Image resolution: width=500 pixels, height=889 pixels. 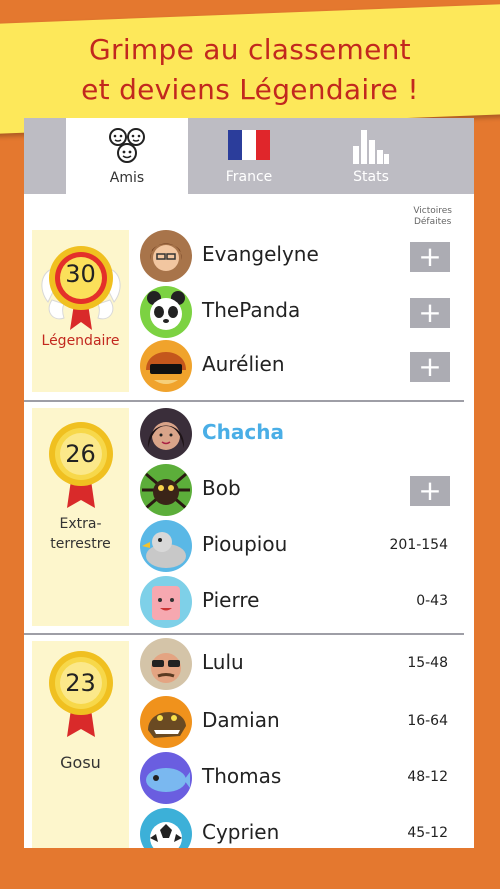 I want to click on friends-icon, so click(x=127, y=145).